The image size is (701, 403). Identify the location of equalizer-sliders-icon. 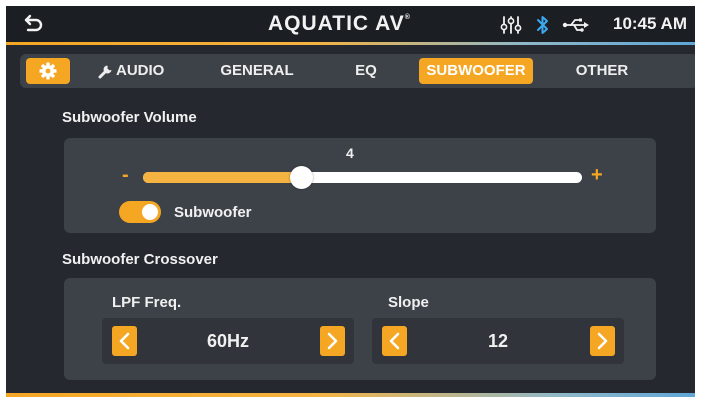
(511, 25).